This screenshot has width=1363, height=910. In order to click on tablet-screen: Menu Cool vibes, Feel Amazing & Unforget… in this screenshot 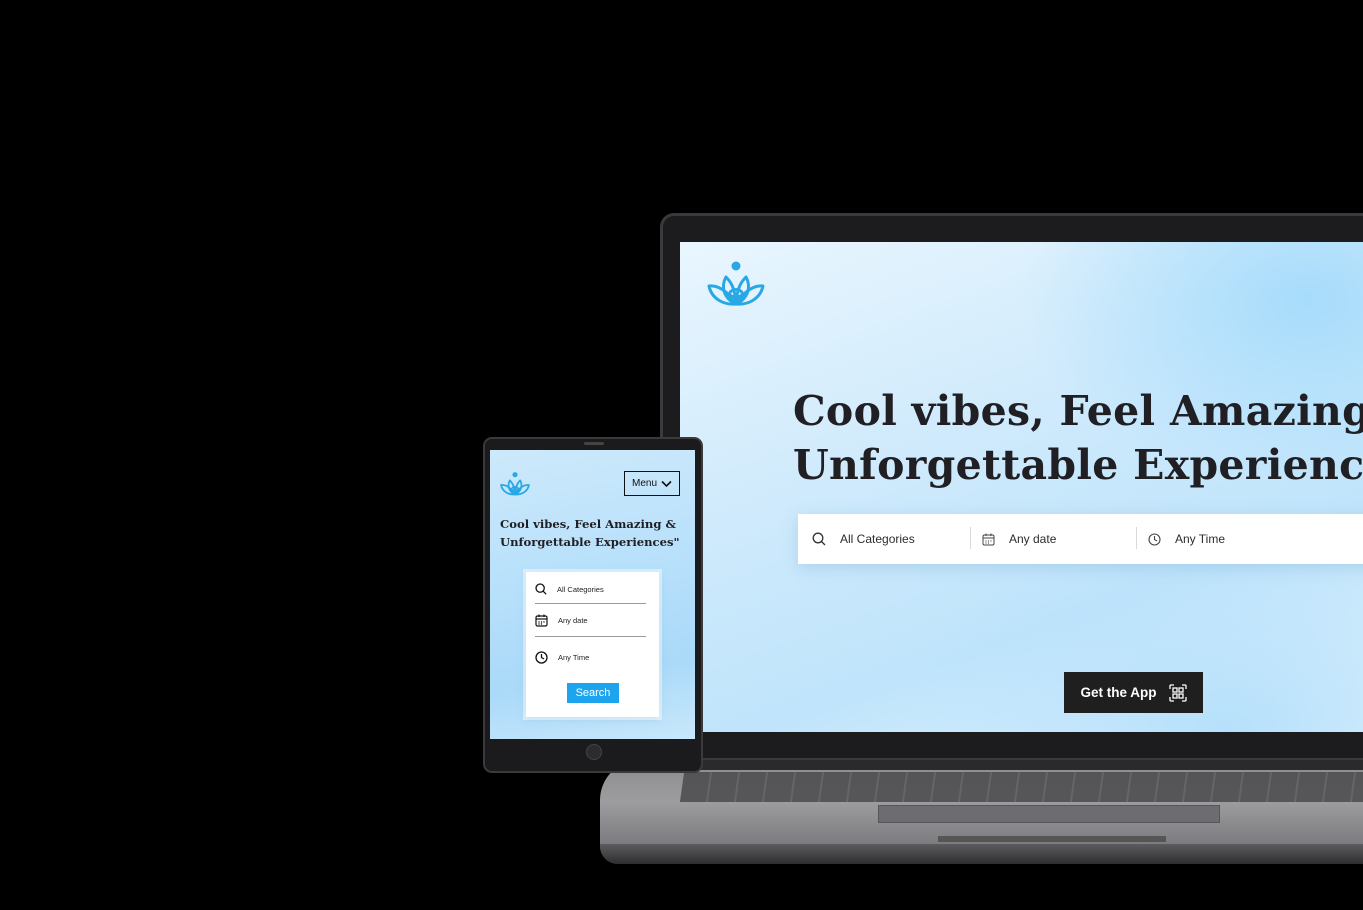, I will do `click(592, 594)`.